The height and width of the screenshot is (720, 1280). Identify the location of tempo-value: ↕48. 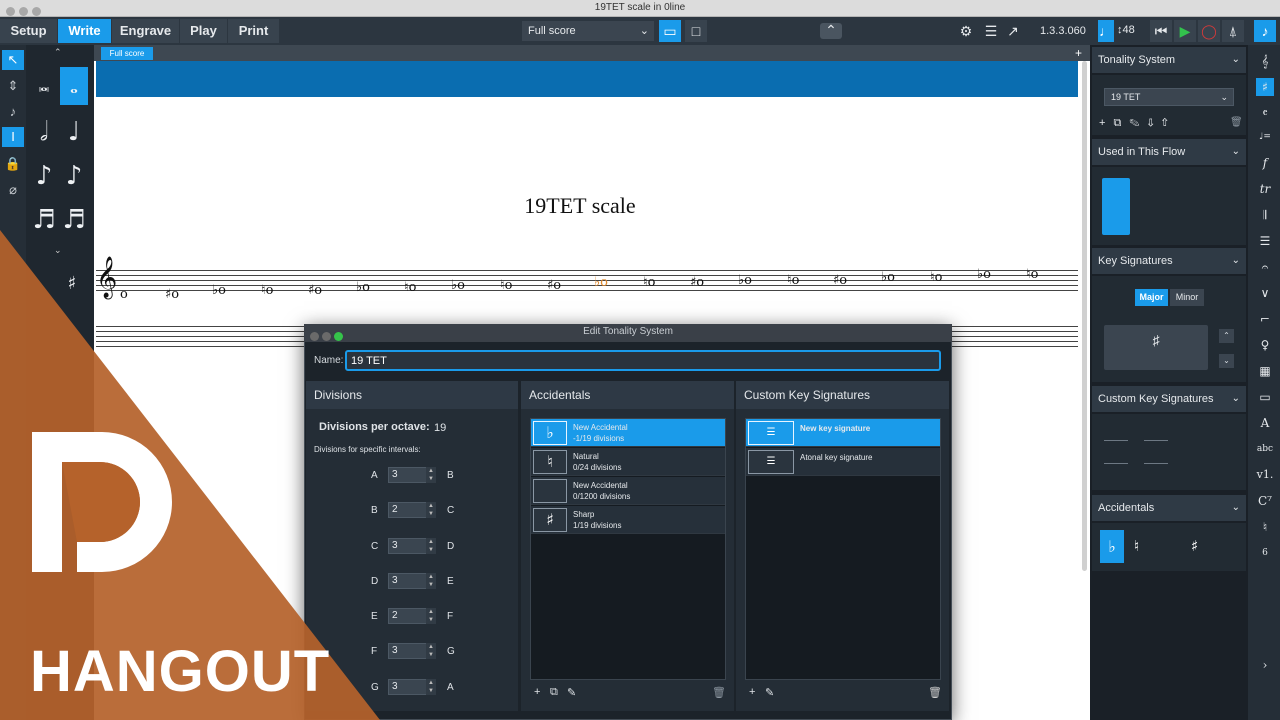
(1126, 30).